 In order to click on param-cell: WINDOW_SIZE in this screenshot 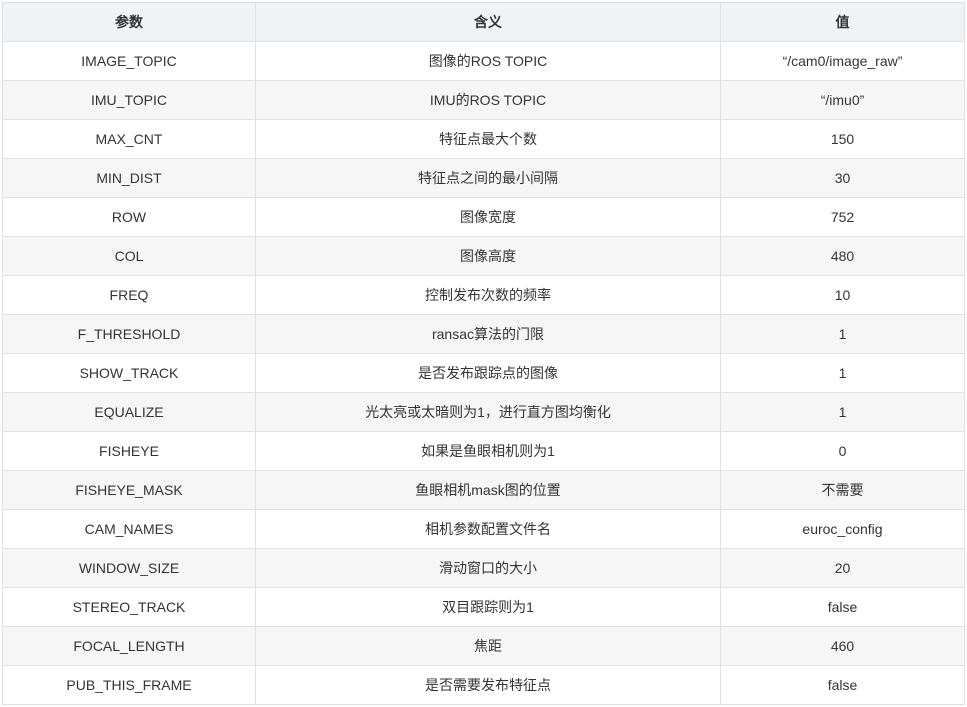, I will do `click(129, 568)`.